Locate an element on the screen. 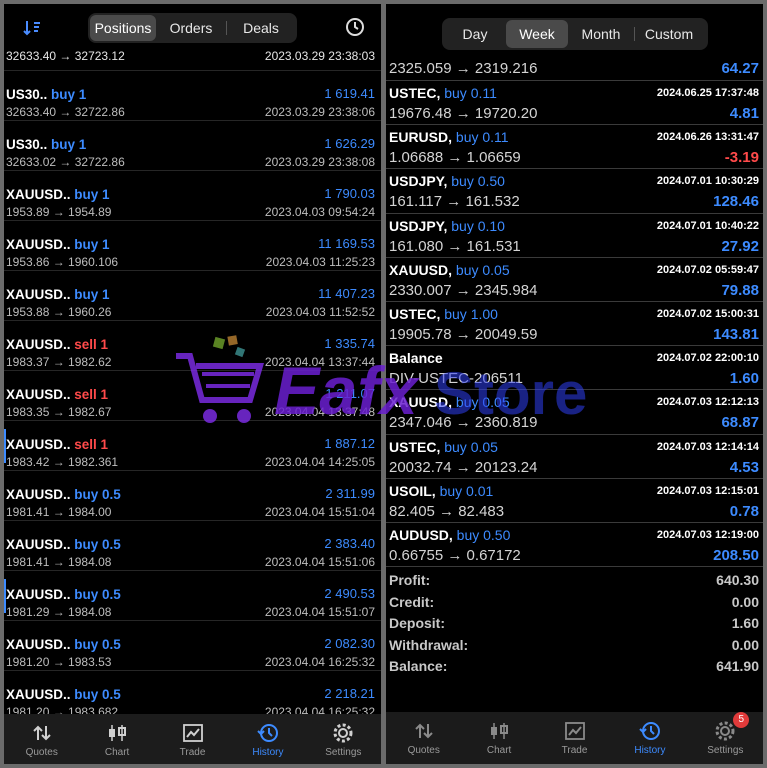  gear-icon is located at coordinates (343, 733).